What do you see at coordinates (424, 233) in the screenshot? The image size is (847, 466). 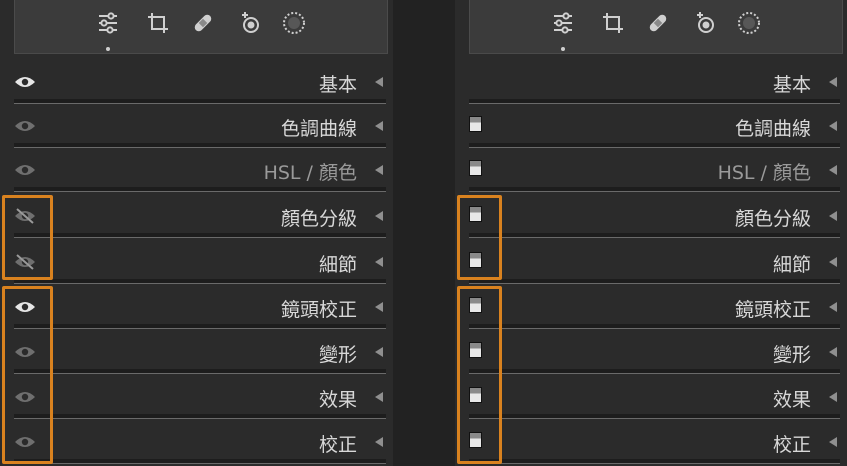 I see `panel-gap` at bounding box center [424, 233].